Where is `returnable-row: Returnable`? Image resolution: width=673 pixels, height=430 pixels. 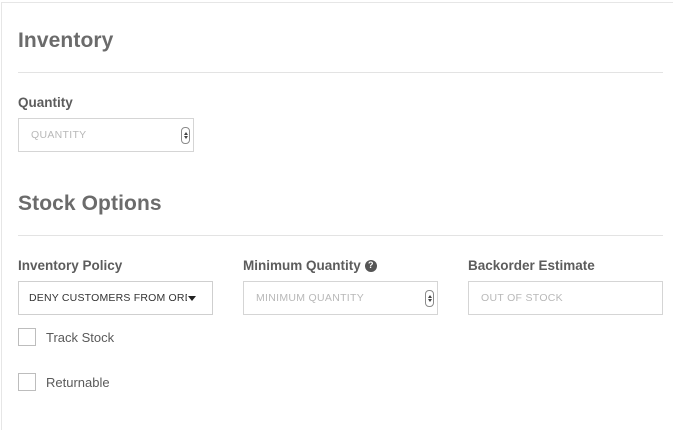
returnable-row: Returnable is located at coordinates (64, 382).